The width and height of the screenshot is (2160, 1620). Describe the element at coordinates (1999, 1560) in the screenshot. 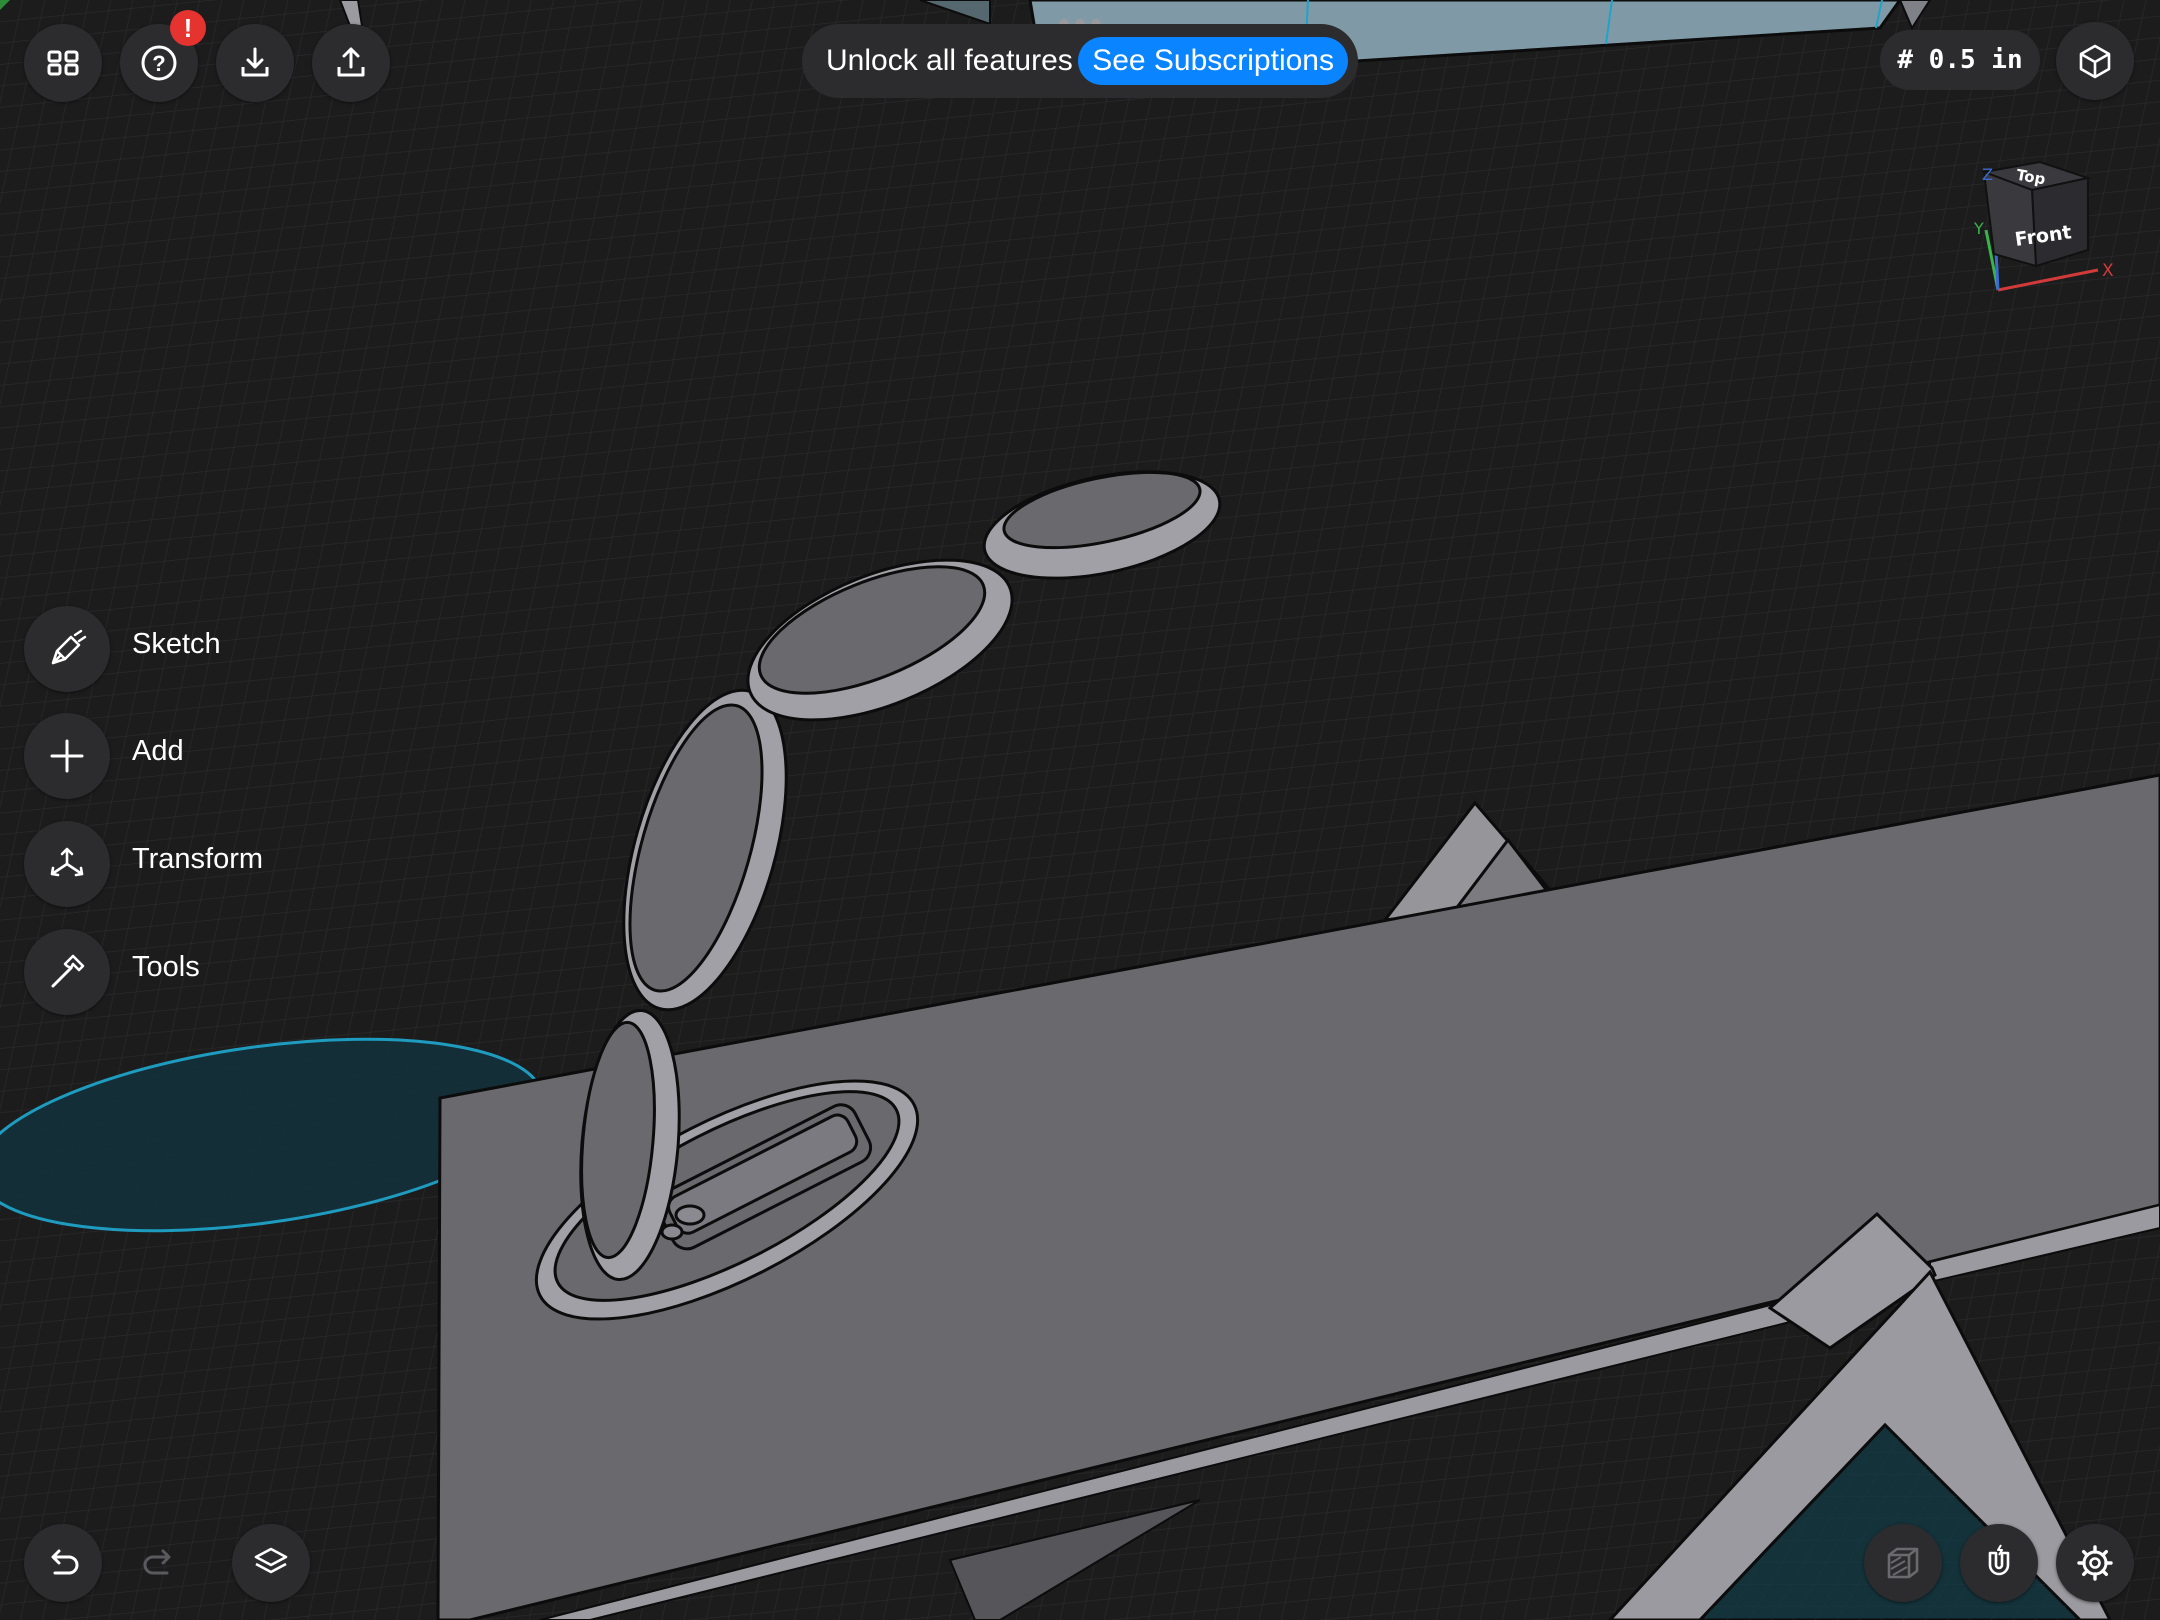

I see `magnet-icon` at that location.